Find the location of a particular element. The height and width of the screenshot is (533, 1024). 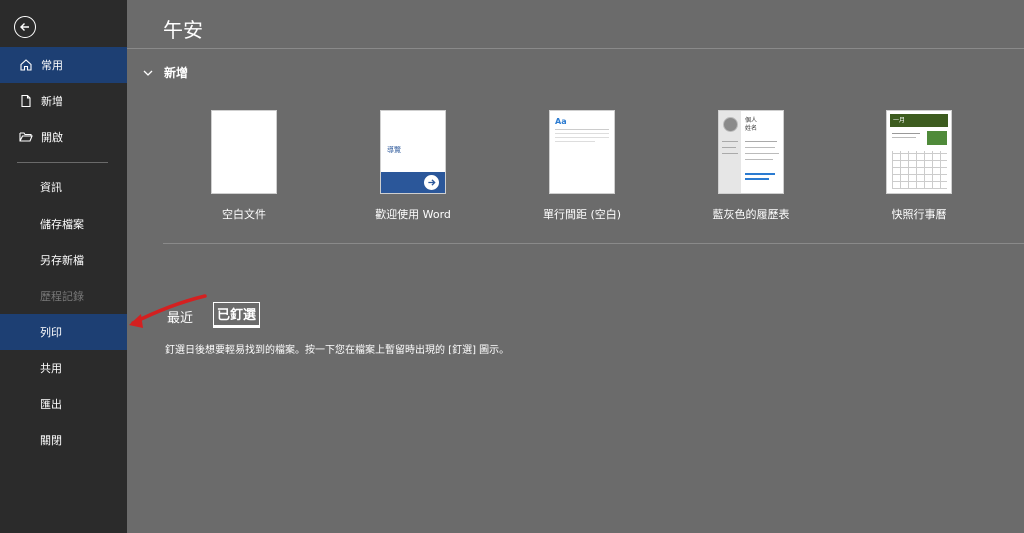

template-thumbnail is located at coordinates (244, 152).